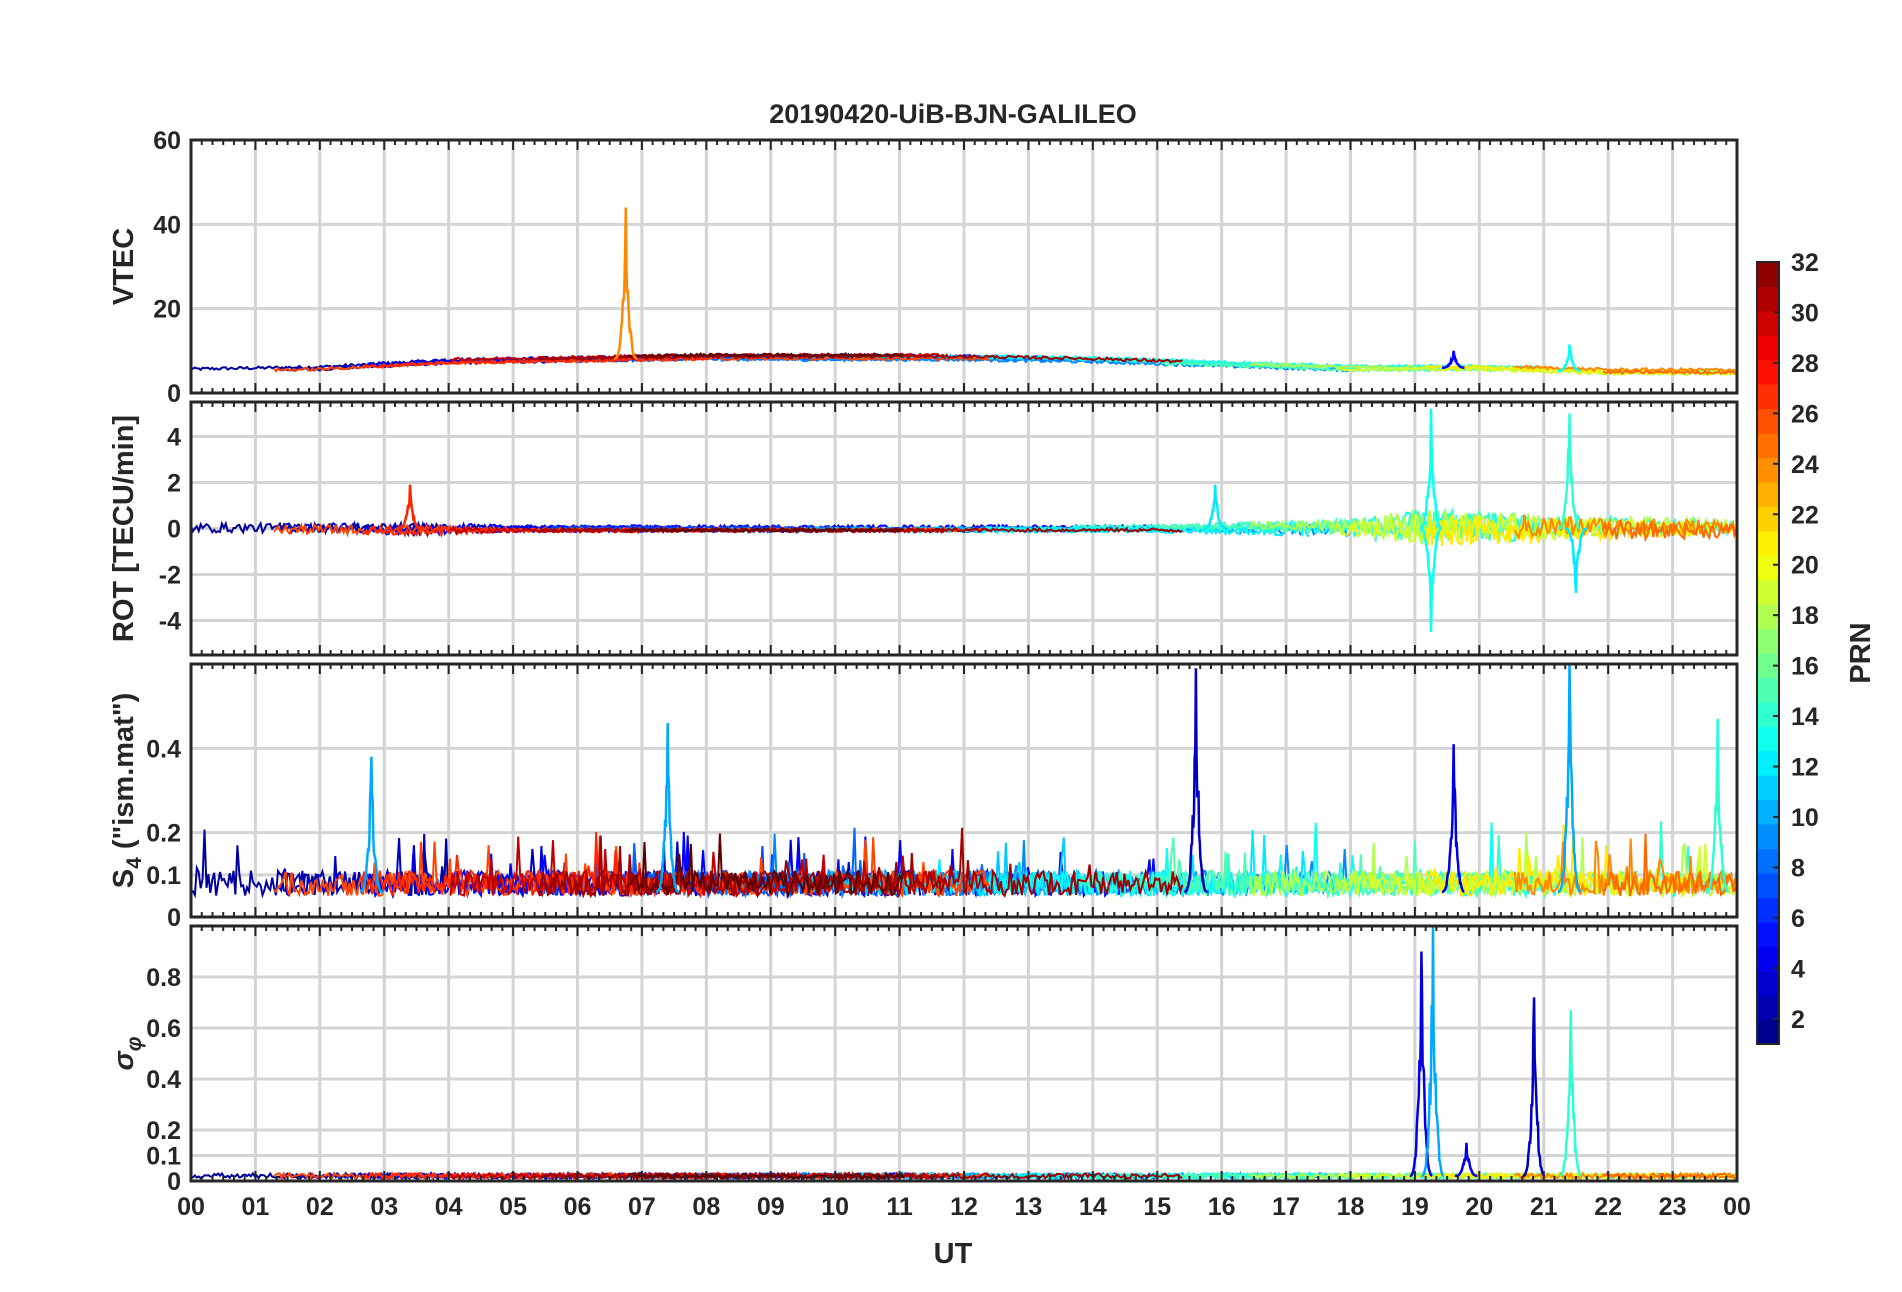 Image resolution: width=1902 pixels, height=1292 pixels. I want to click on x-tick-label: 07, so click(642, 1207).